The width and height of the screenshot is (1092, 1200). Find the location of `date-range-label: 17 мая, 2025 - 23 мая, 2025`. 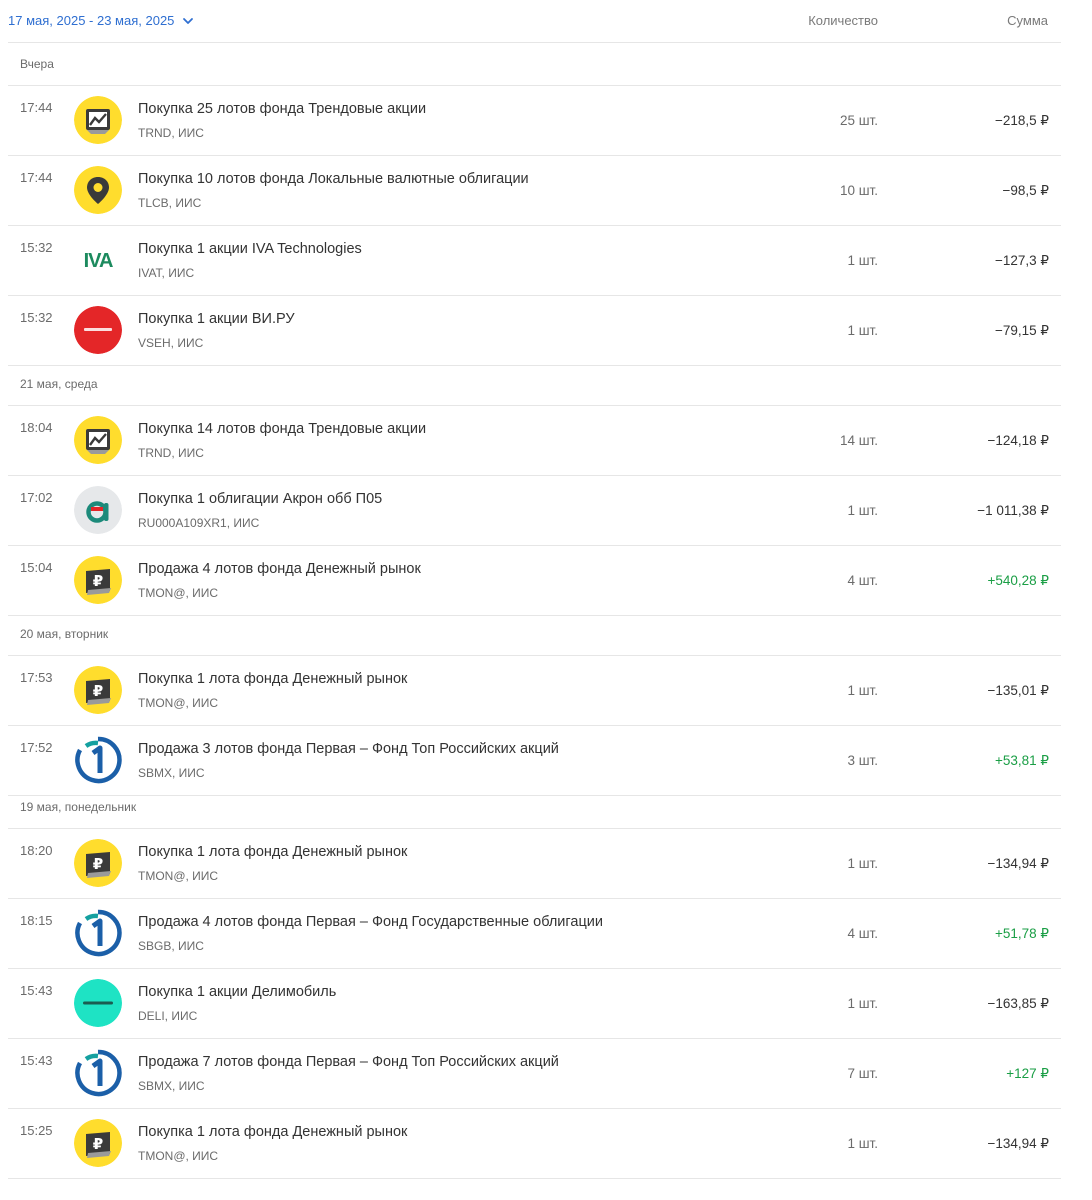

date-range-label: 17 мая, 2025 - 23 мая, 2025 is located at coordinates (91, 20).